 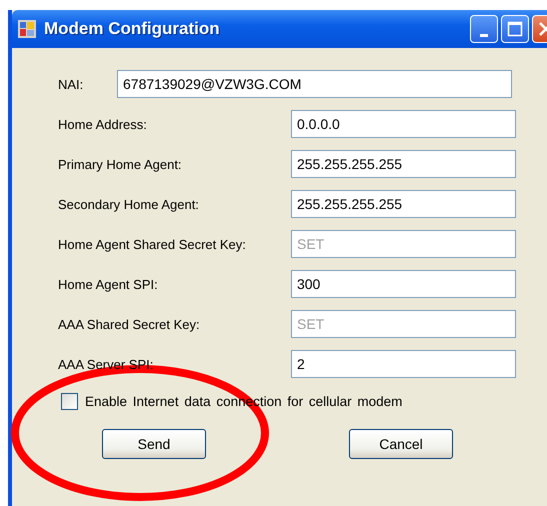 I want to click on cancel-button: Cancel, so click(x=401, y=444).